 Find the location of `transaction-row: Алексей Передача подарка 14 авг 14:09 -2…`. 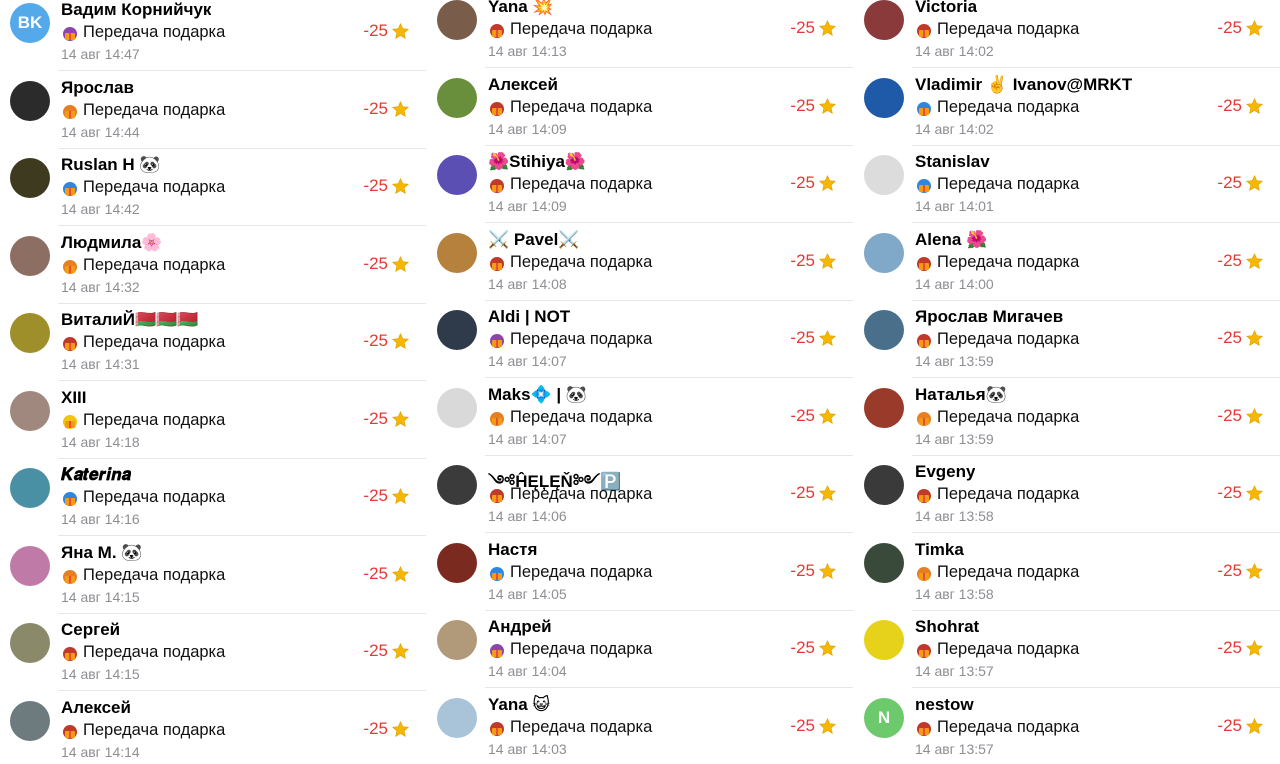

transaction-row: Алексей Передача подарка 14 авг 14:09 -2… is located at coordinates (640, 115).